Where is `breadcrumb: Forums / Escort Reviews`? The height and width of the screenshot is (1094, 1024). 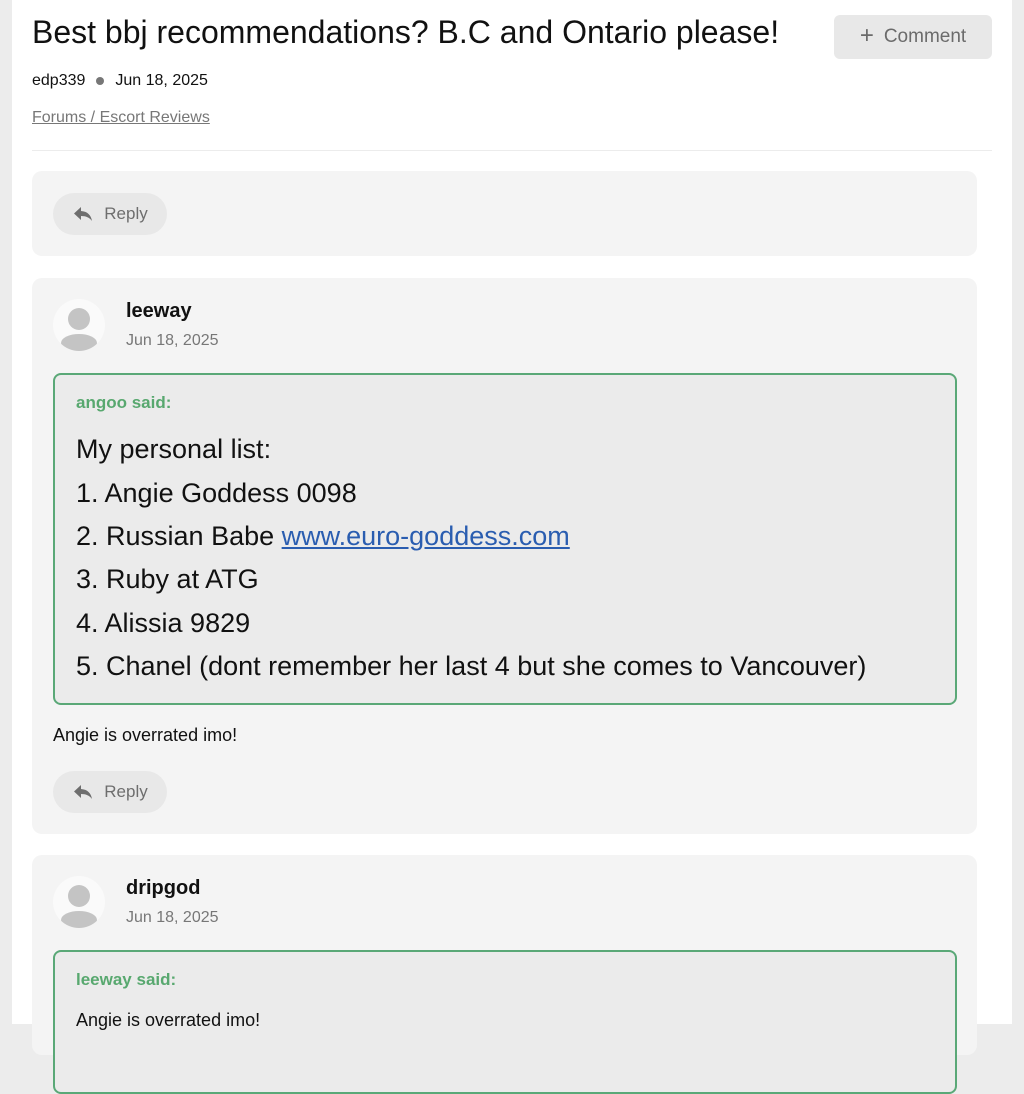 breadcrumb: Forums / Escort Reviews is located at coordinates (121, 118).